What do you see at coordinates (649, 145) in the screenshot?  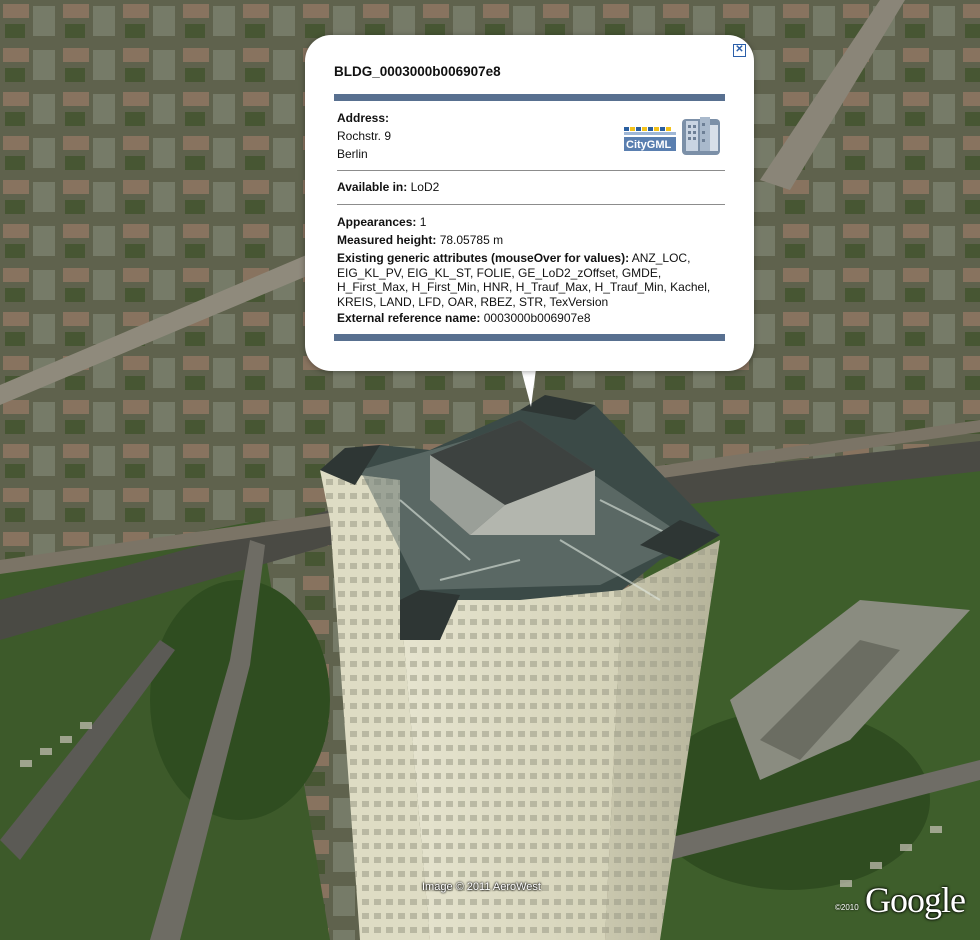 I see `svg-text: CityGML` at bounding box center [649, 145].